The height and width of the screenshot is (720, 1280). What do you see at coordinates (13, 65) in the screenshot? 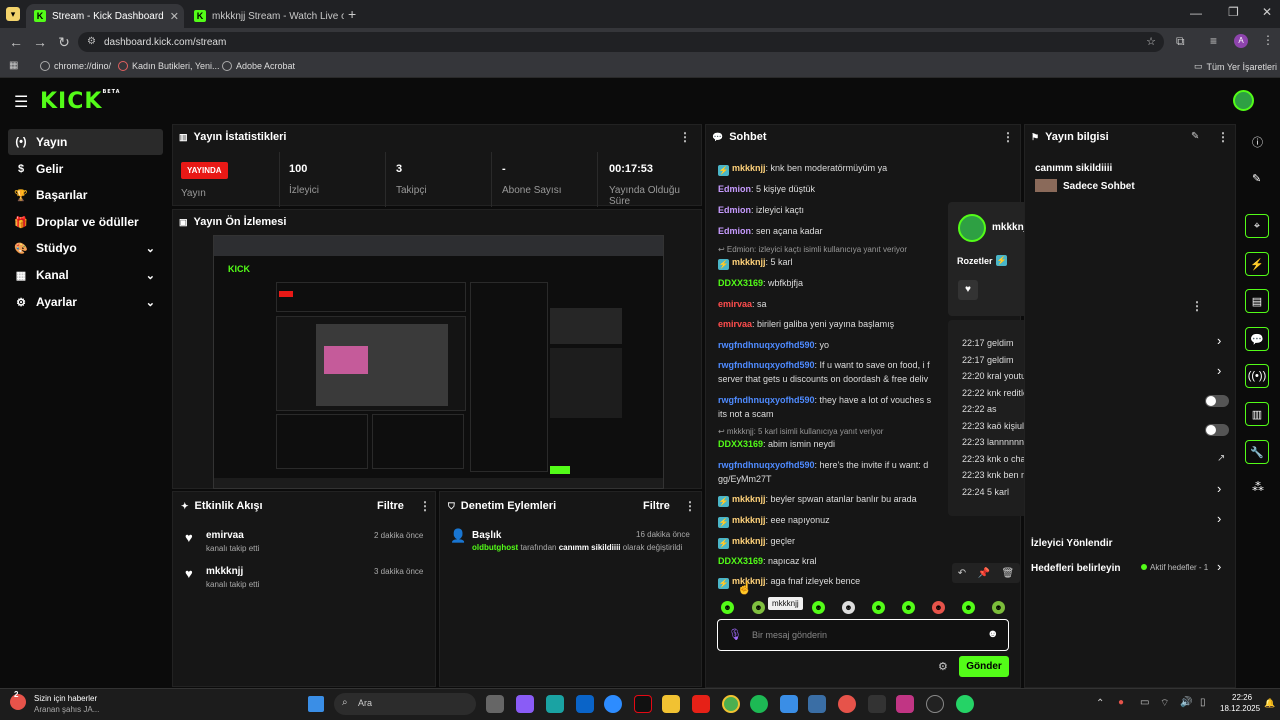
I see `apps-grid-icon: ▦` at bounding box center [13, 65].